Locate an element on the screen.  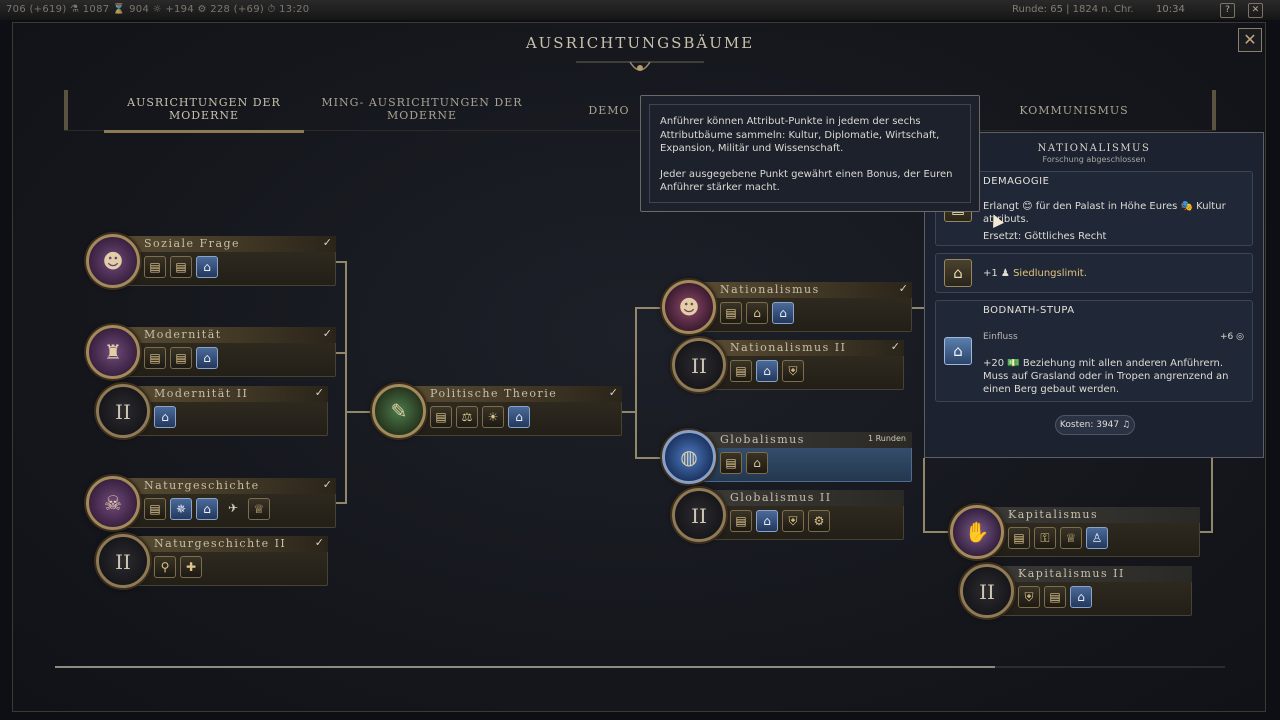
node-label: Kapitalismus is located at coordinates (1053, 514).